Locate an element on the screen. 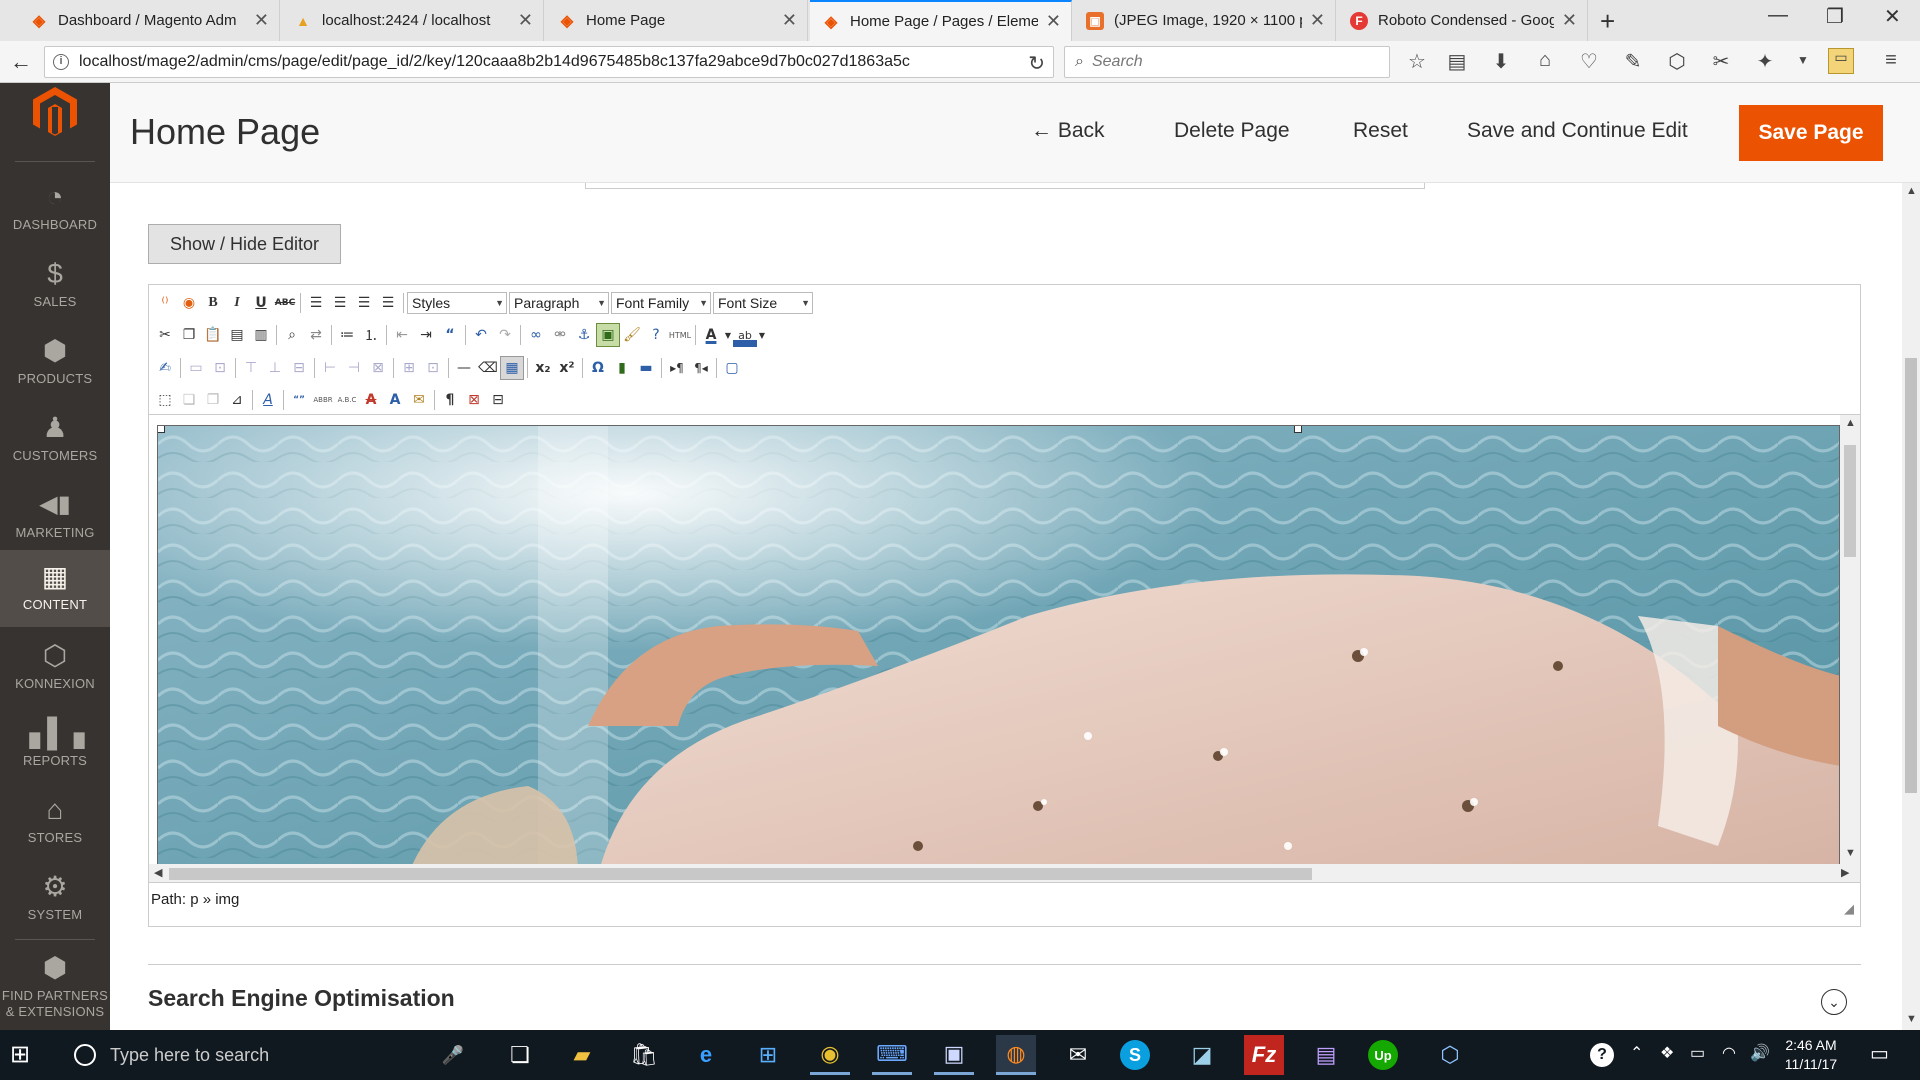  magento-logo-icon is located at coordinates (55, 112).